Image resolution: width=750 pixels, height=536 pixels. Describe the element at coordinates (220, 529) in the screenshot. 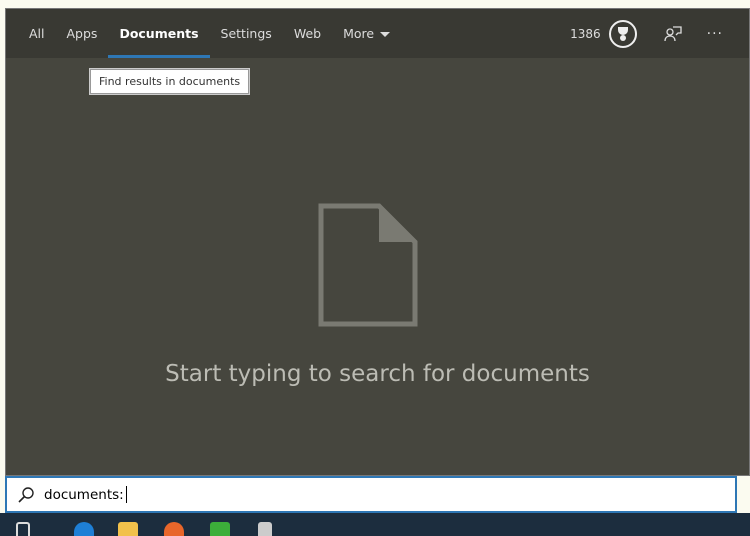

I see `app-green-icon` at that location.